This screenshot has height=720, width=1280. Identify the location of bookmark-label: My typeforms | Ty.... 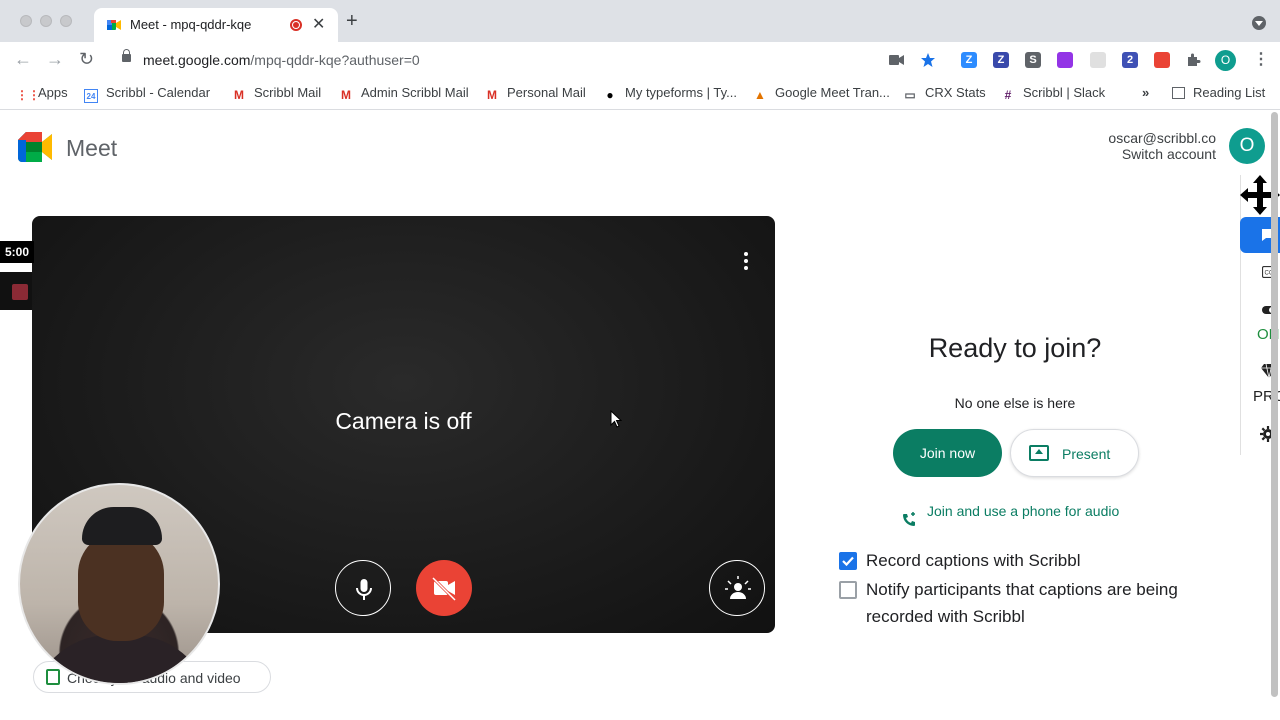
(681, 92).